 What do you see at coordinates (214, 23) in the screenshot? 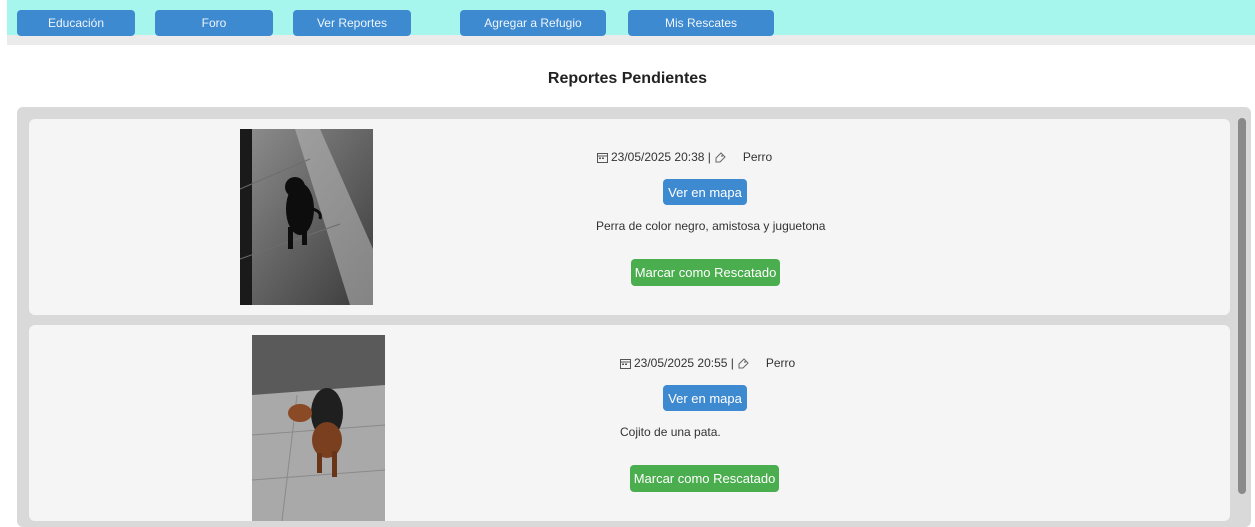
I see `nav-foro-button: Foro` at bounding box center [214, 23].